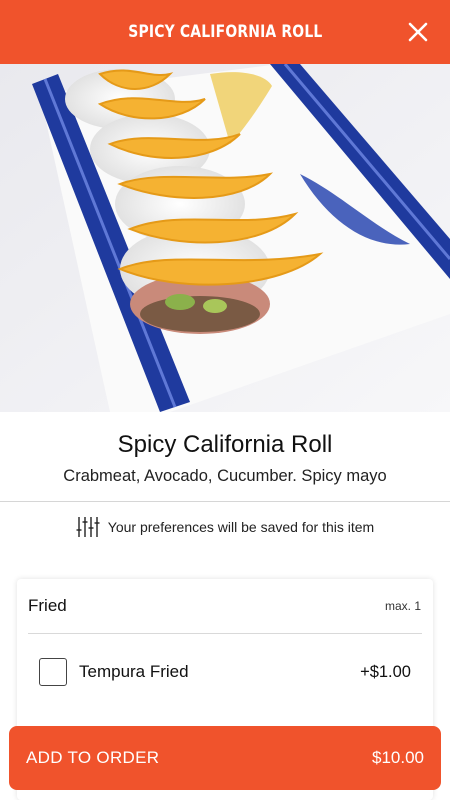 Image resolution: width=450 pixels, height=800 pixels. I want to click on divider, so click(225, 501).